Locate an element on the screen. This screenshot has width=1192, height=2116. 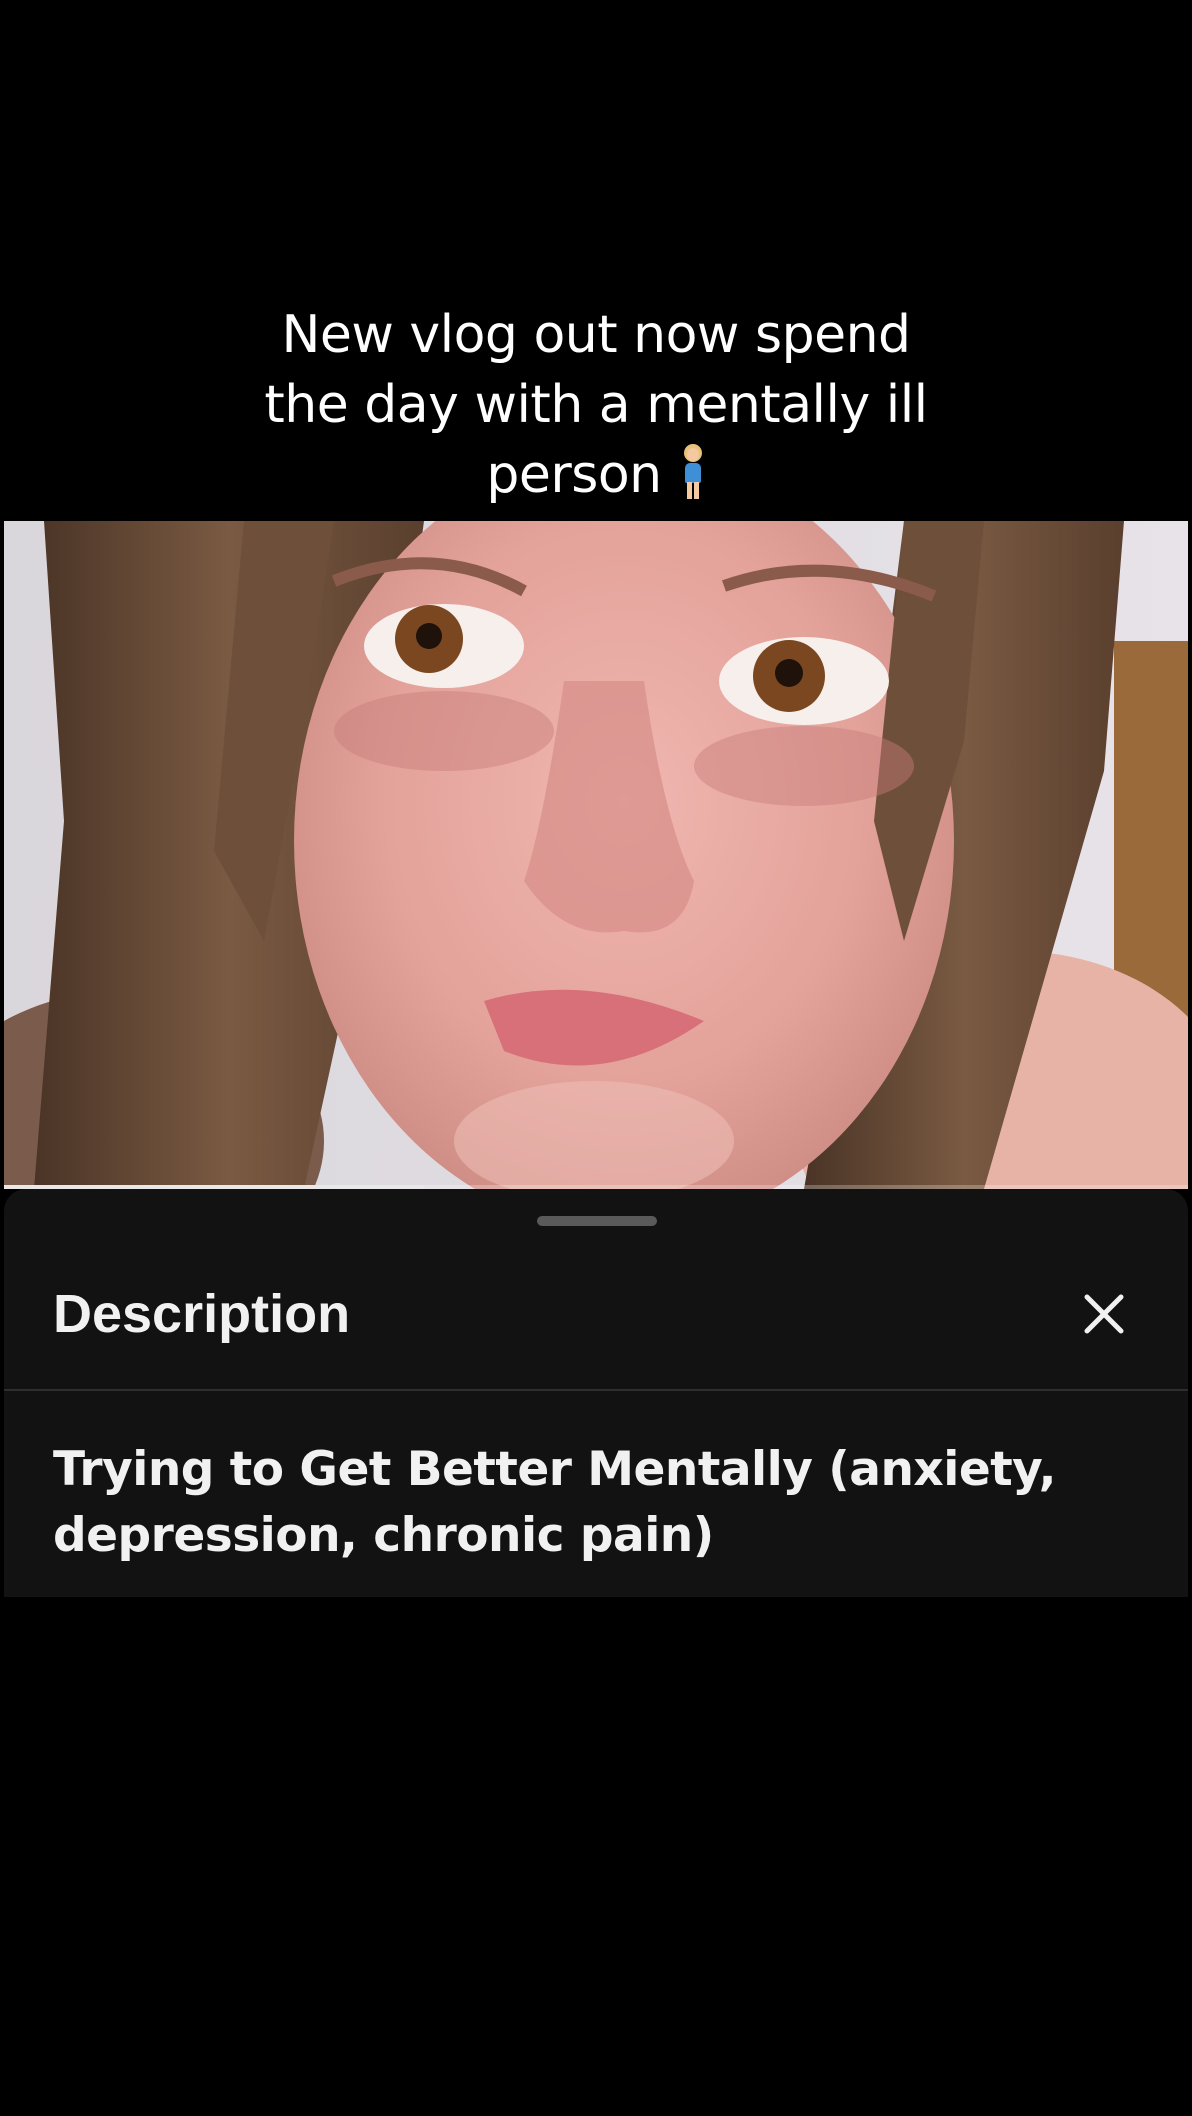
caption-line-2: the day with a mentally ill is located at coordinates (596, 405).